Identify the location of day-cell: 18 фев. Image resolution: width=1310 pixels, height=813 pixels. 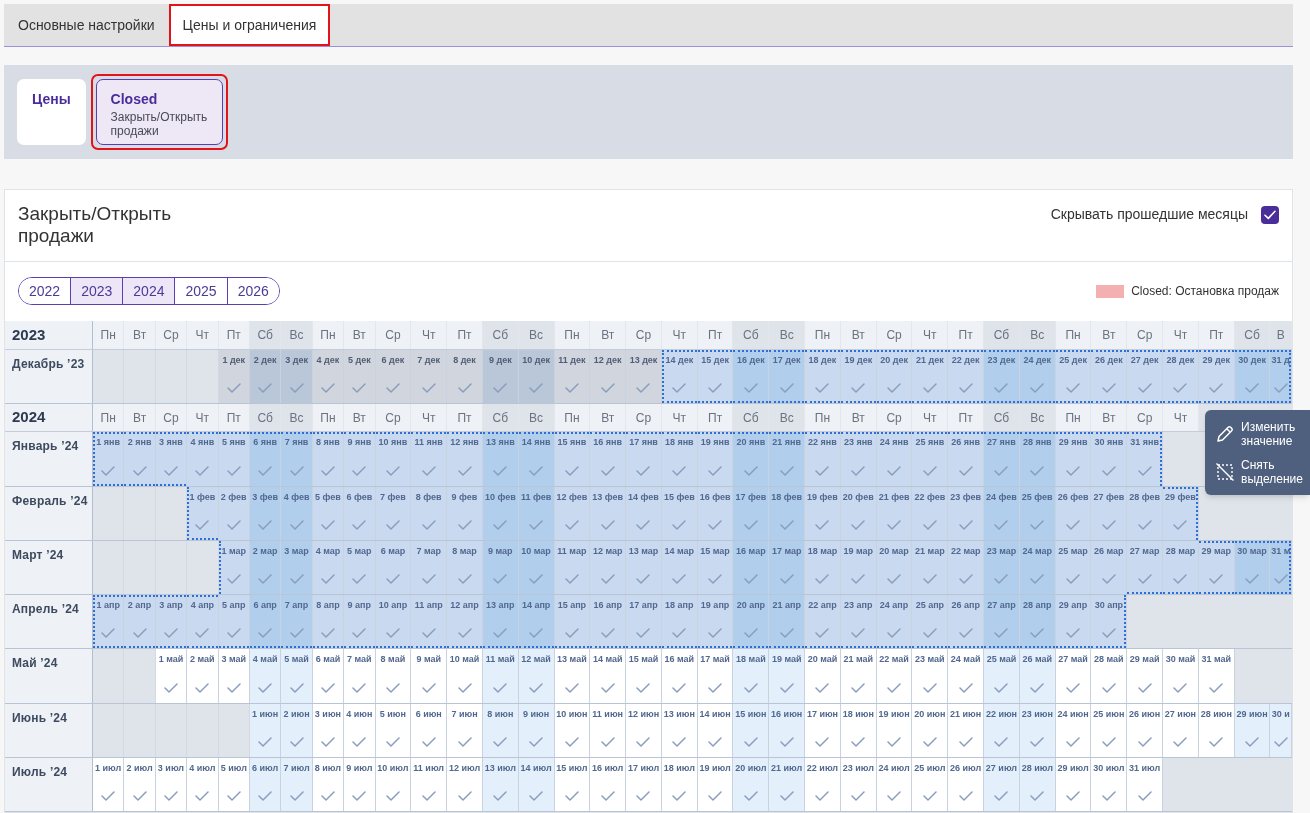
(787, 513).